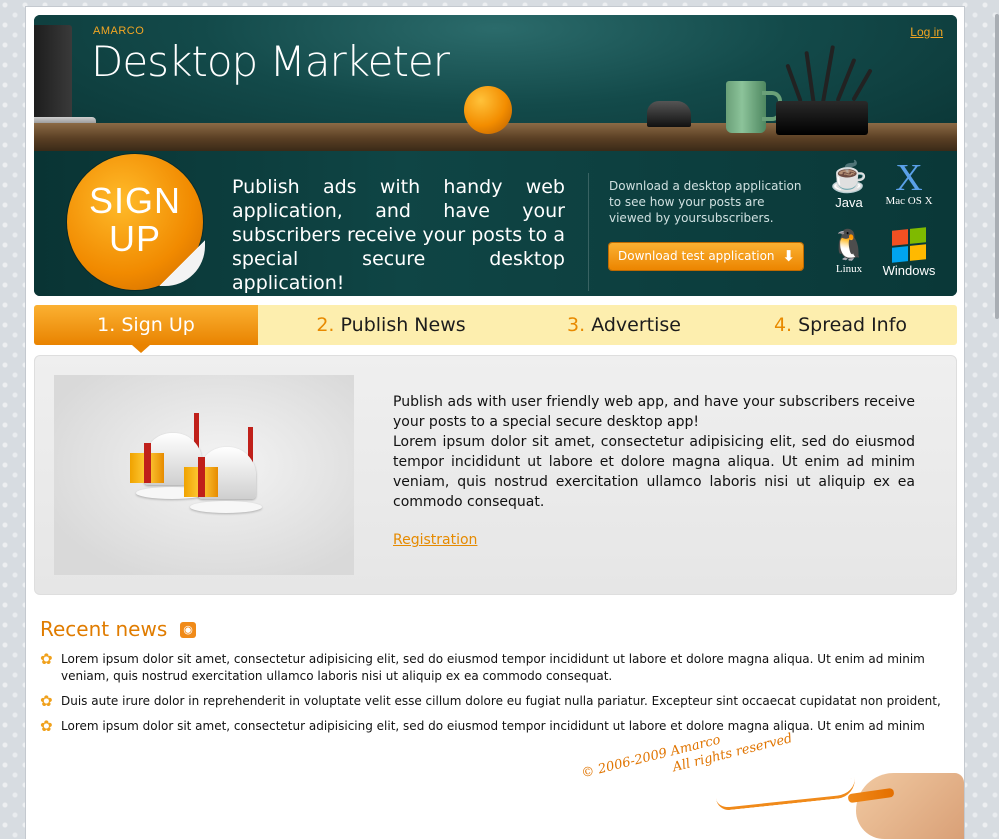 This screenshot has width=999, height=839. Describe the element at coordinates (158, 325) in the screenshot. I see `step-label: Sign Up` at that location.